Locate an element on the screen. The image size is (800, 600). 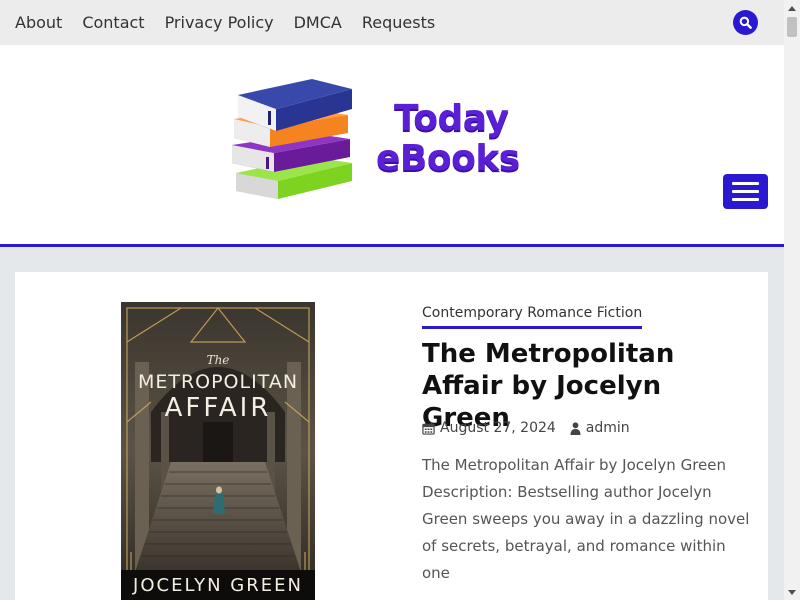
post-date-text: August 27, 2024 is located at coordinates (498, 428).